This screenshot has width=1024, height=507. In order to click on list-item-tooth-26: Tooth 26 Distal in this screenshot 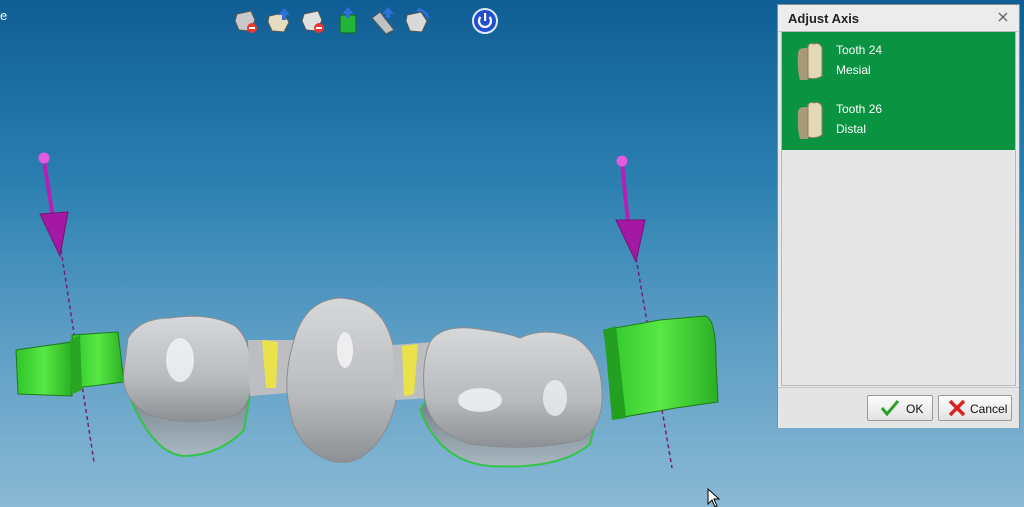, I will do `click(898, 120)`.